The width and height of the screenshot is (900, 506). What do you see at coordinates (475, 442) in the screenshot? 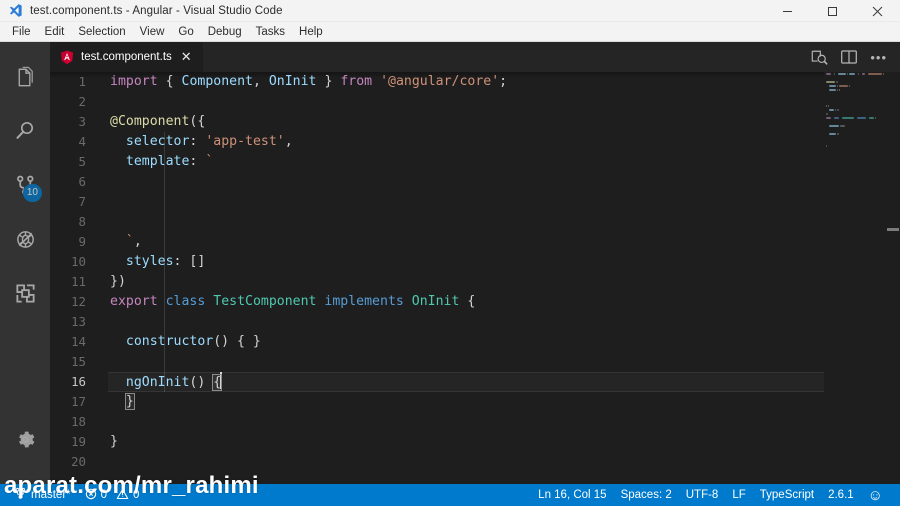
I see `code-line: 19}` at bounding box center [475, 442].